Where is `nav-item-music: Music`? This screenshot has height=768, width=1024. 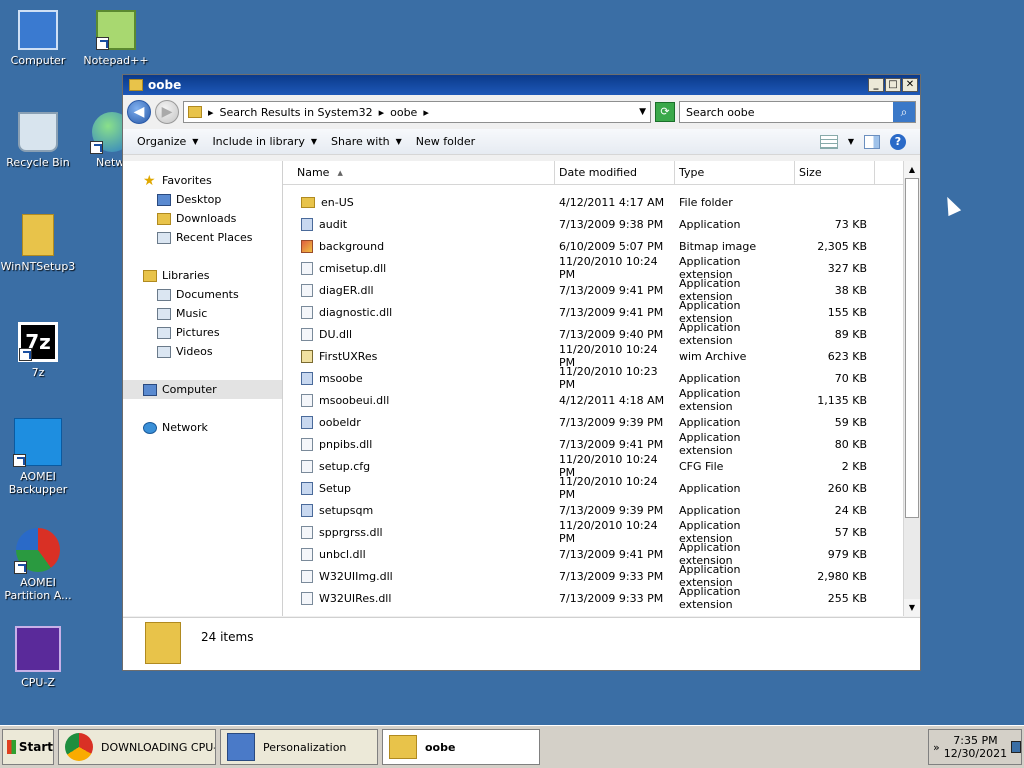 nav-item-music: Music is located at coordinates (202, 313).